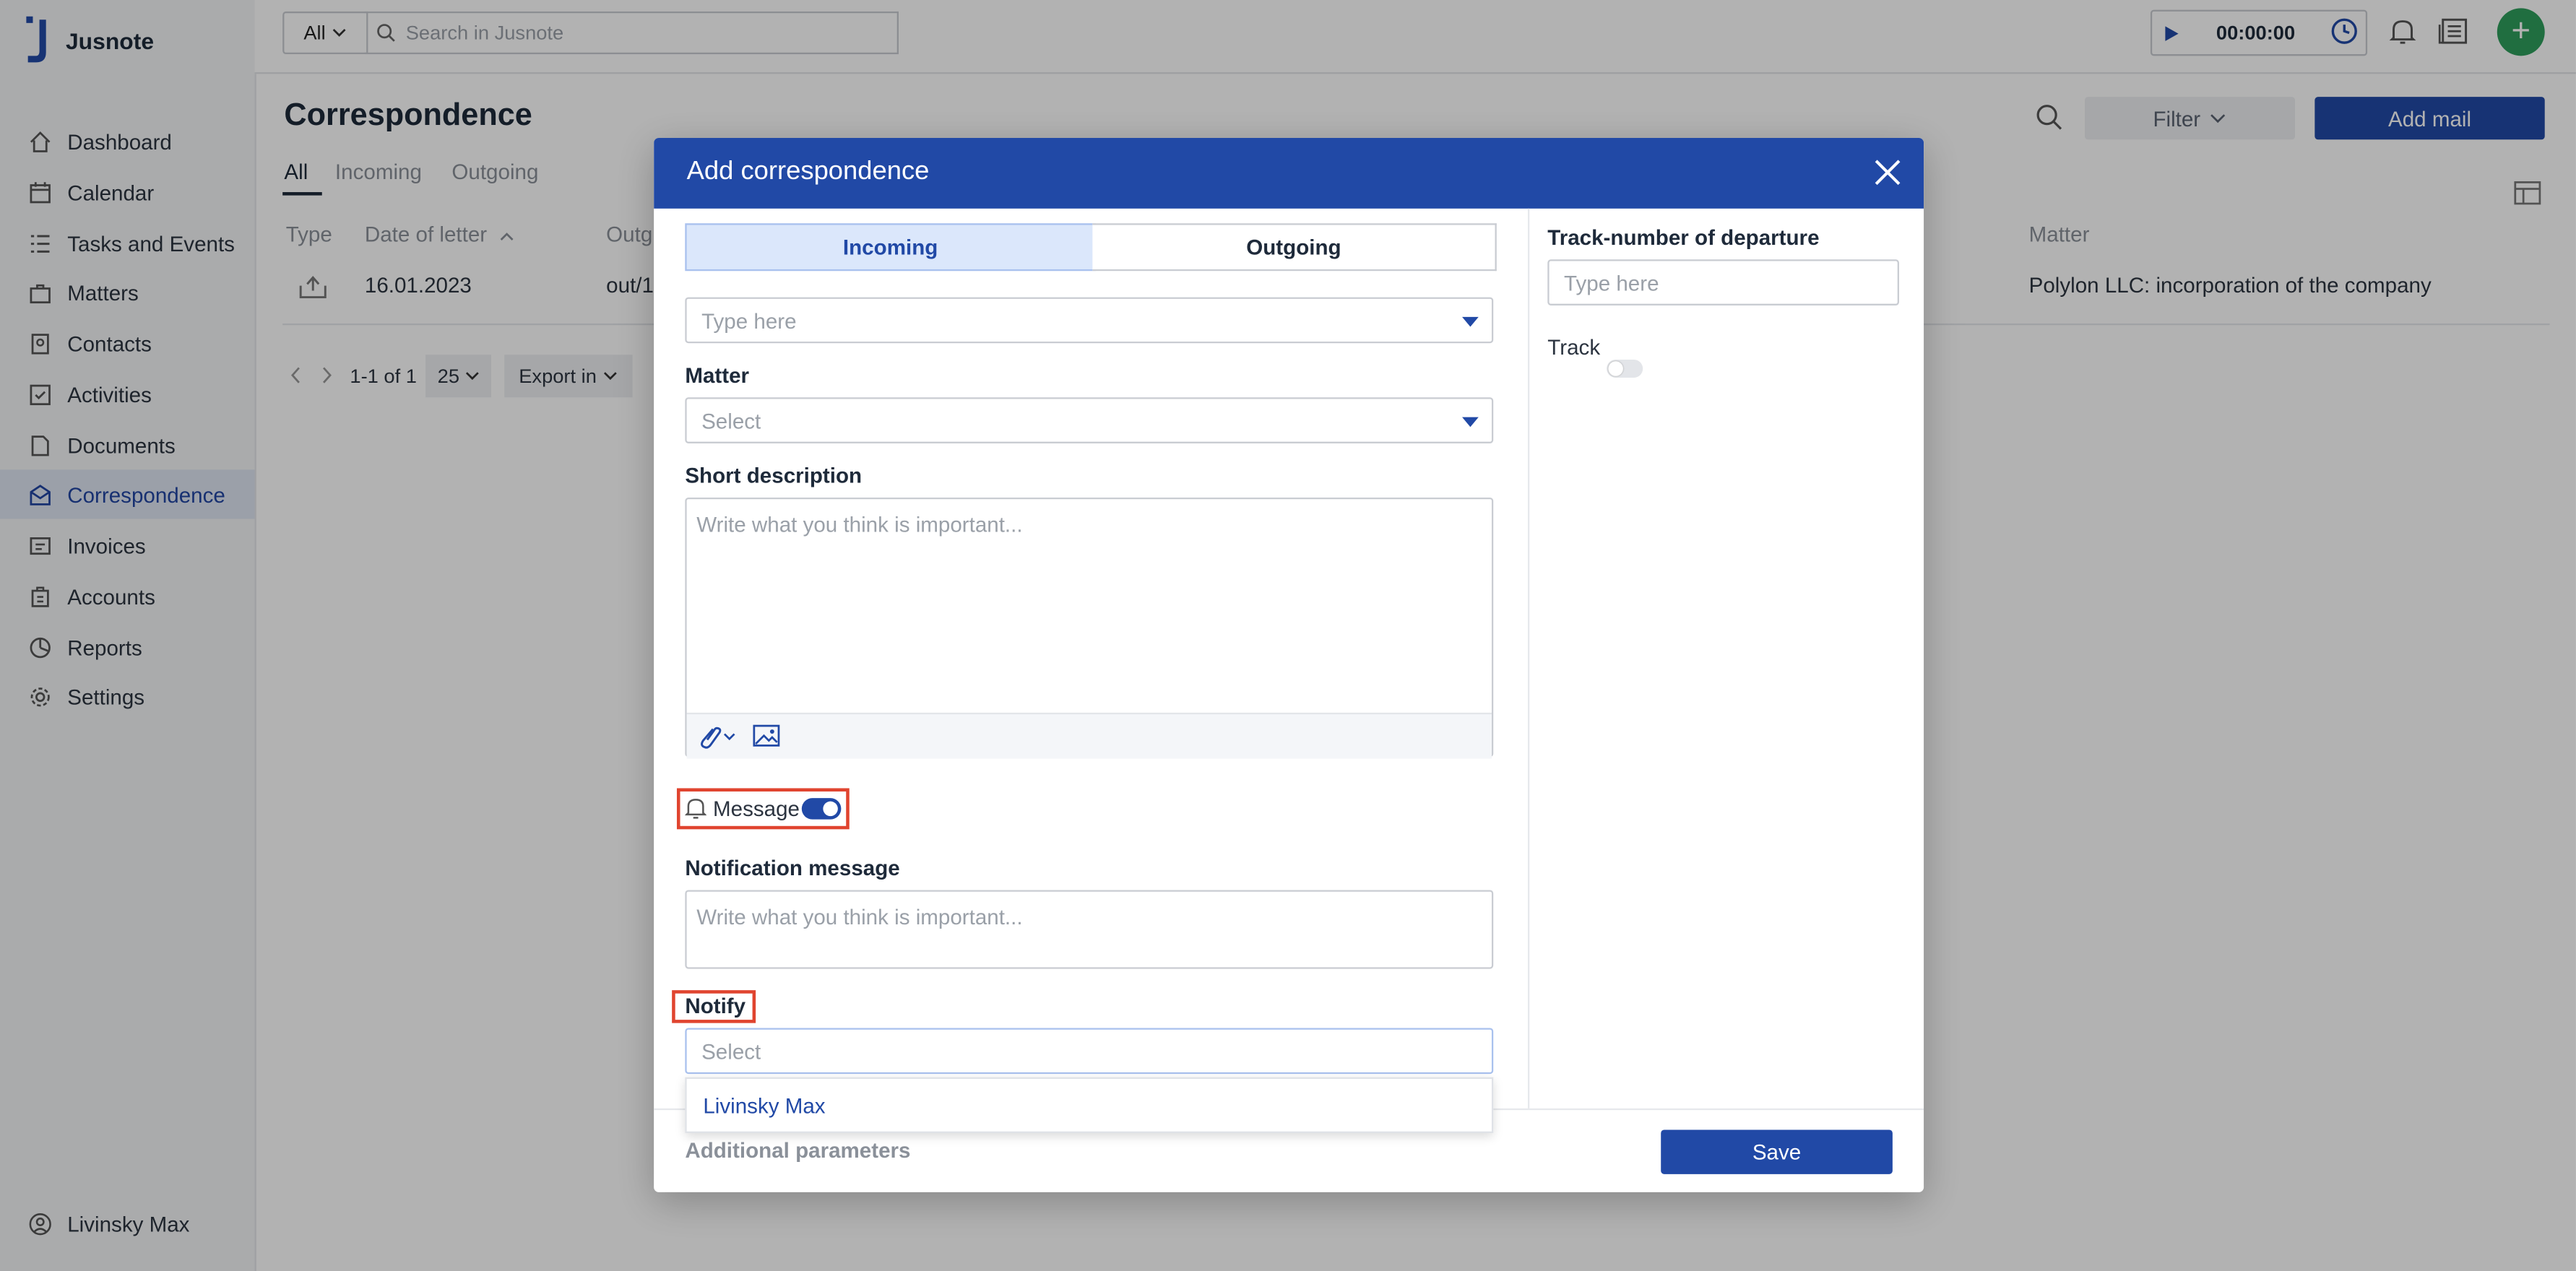 The height and width of the screenshot is (1271, 2576). I want to click on notification-message-label: Notification message, so click(793, 867).